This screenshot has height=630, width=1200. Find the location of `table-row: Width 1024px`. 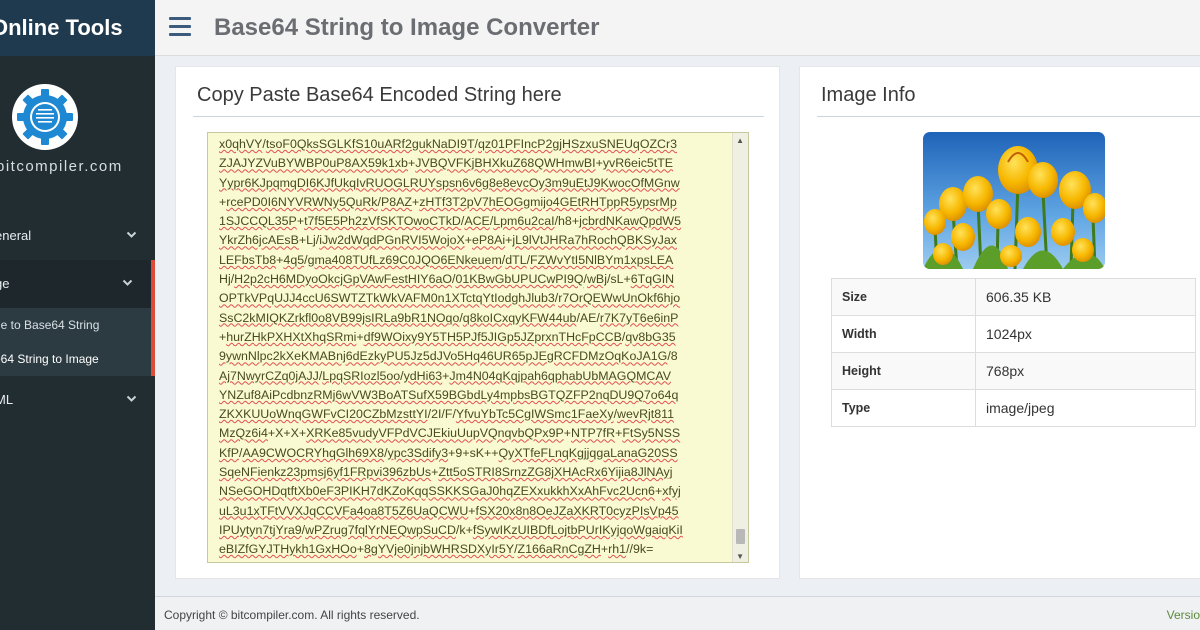

table-row: Width 1024px is located at coordinates (1013, 334).